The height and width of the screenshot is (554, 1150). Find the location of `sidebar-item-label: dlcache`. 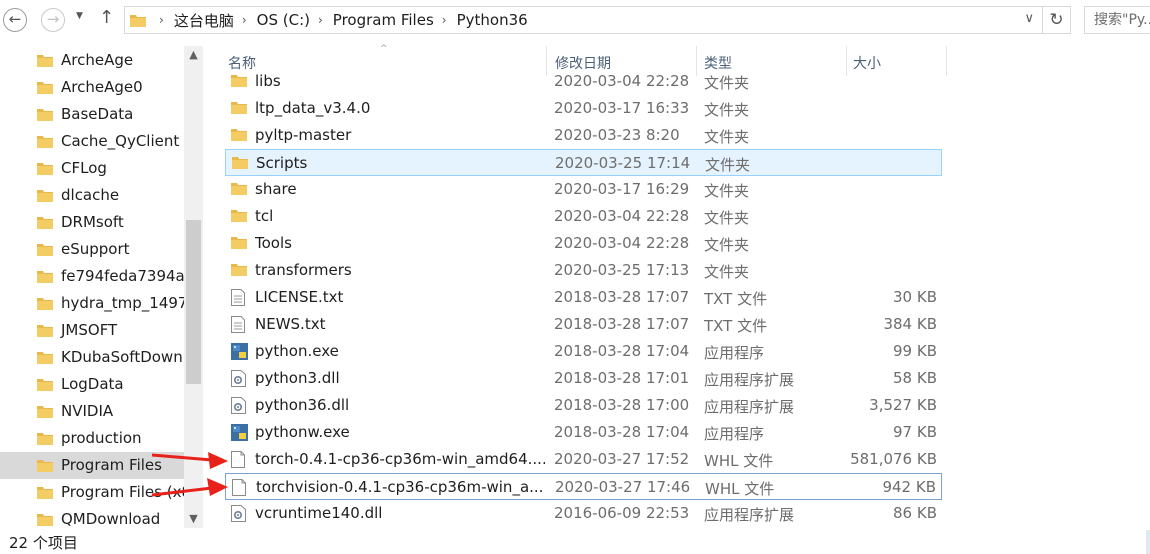

sidebar-item-label: dlcache is located at coordinates (90, 195).